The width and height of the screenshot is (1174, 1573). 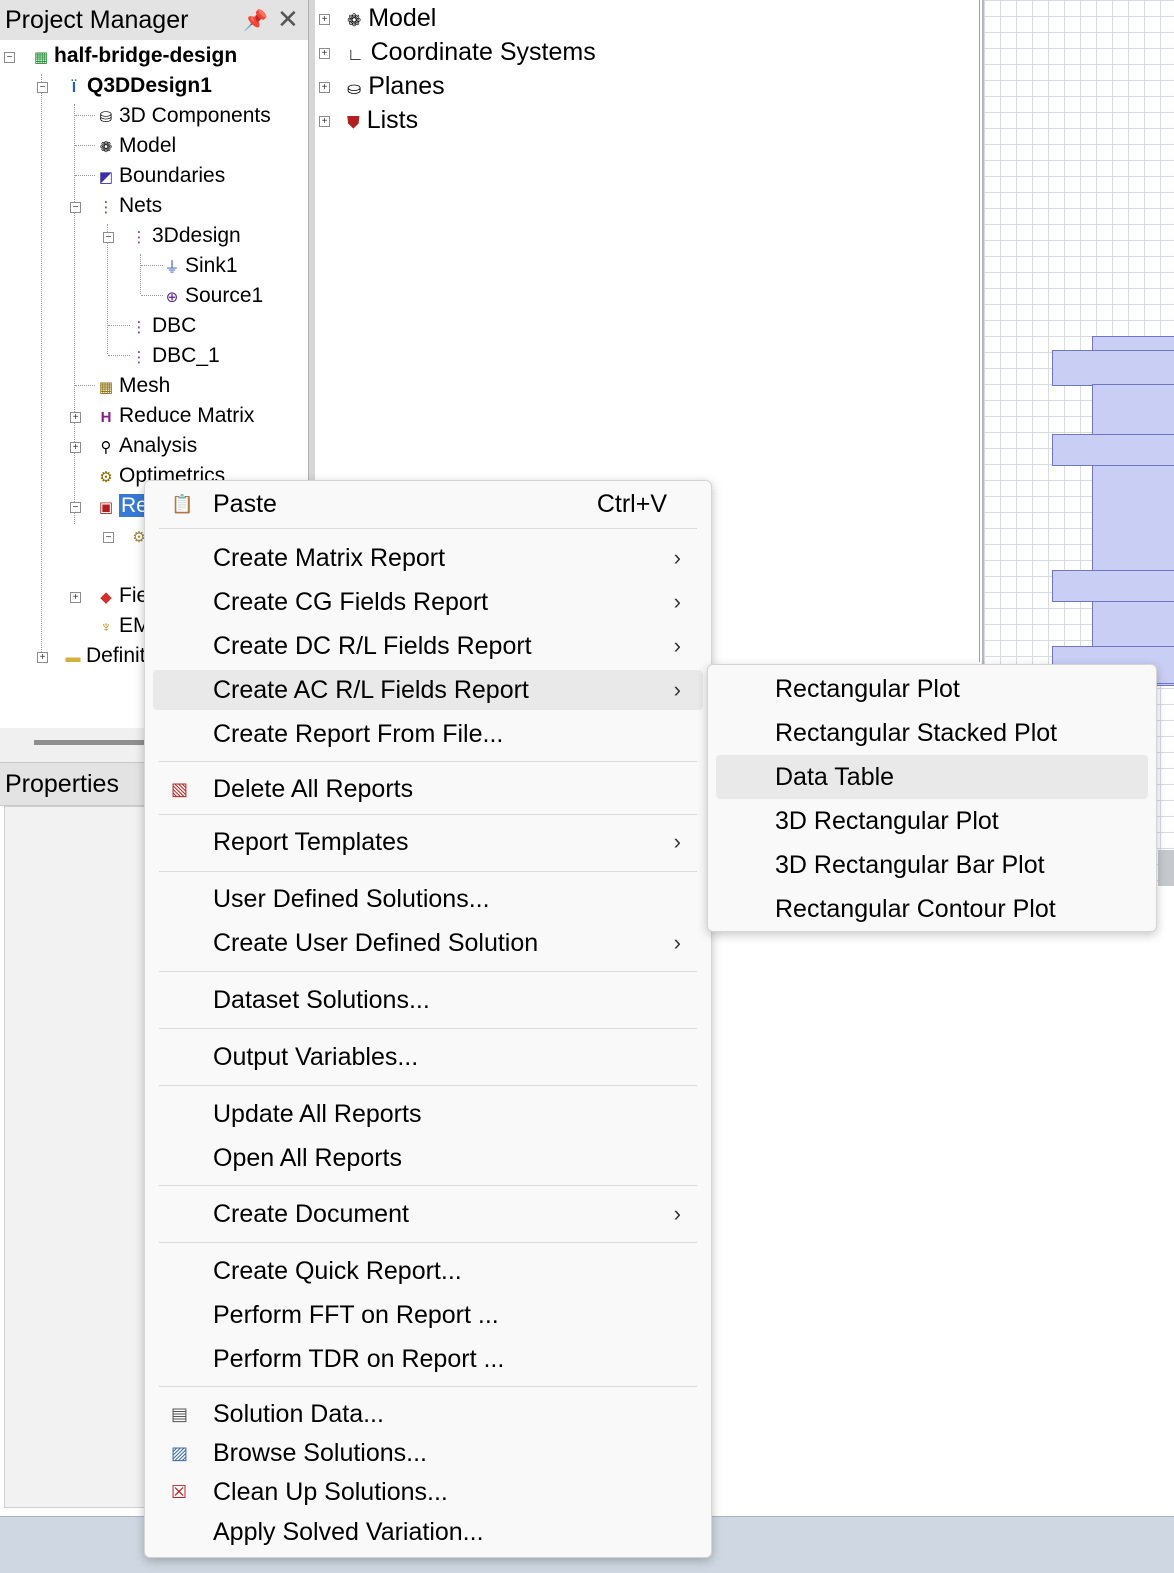 What do you see at coordinates (932, 777) in the screenshot?
I see `submenu-item-data-table: Data Table` at bounding box center [932, 777].